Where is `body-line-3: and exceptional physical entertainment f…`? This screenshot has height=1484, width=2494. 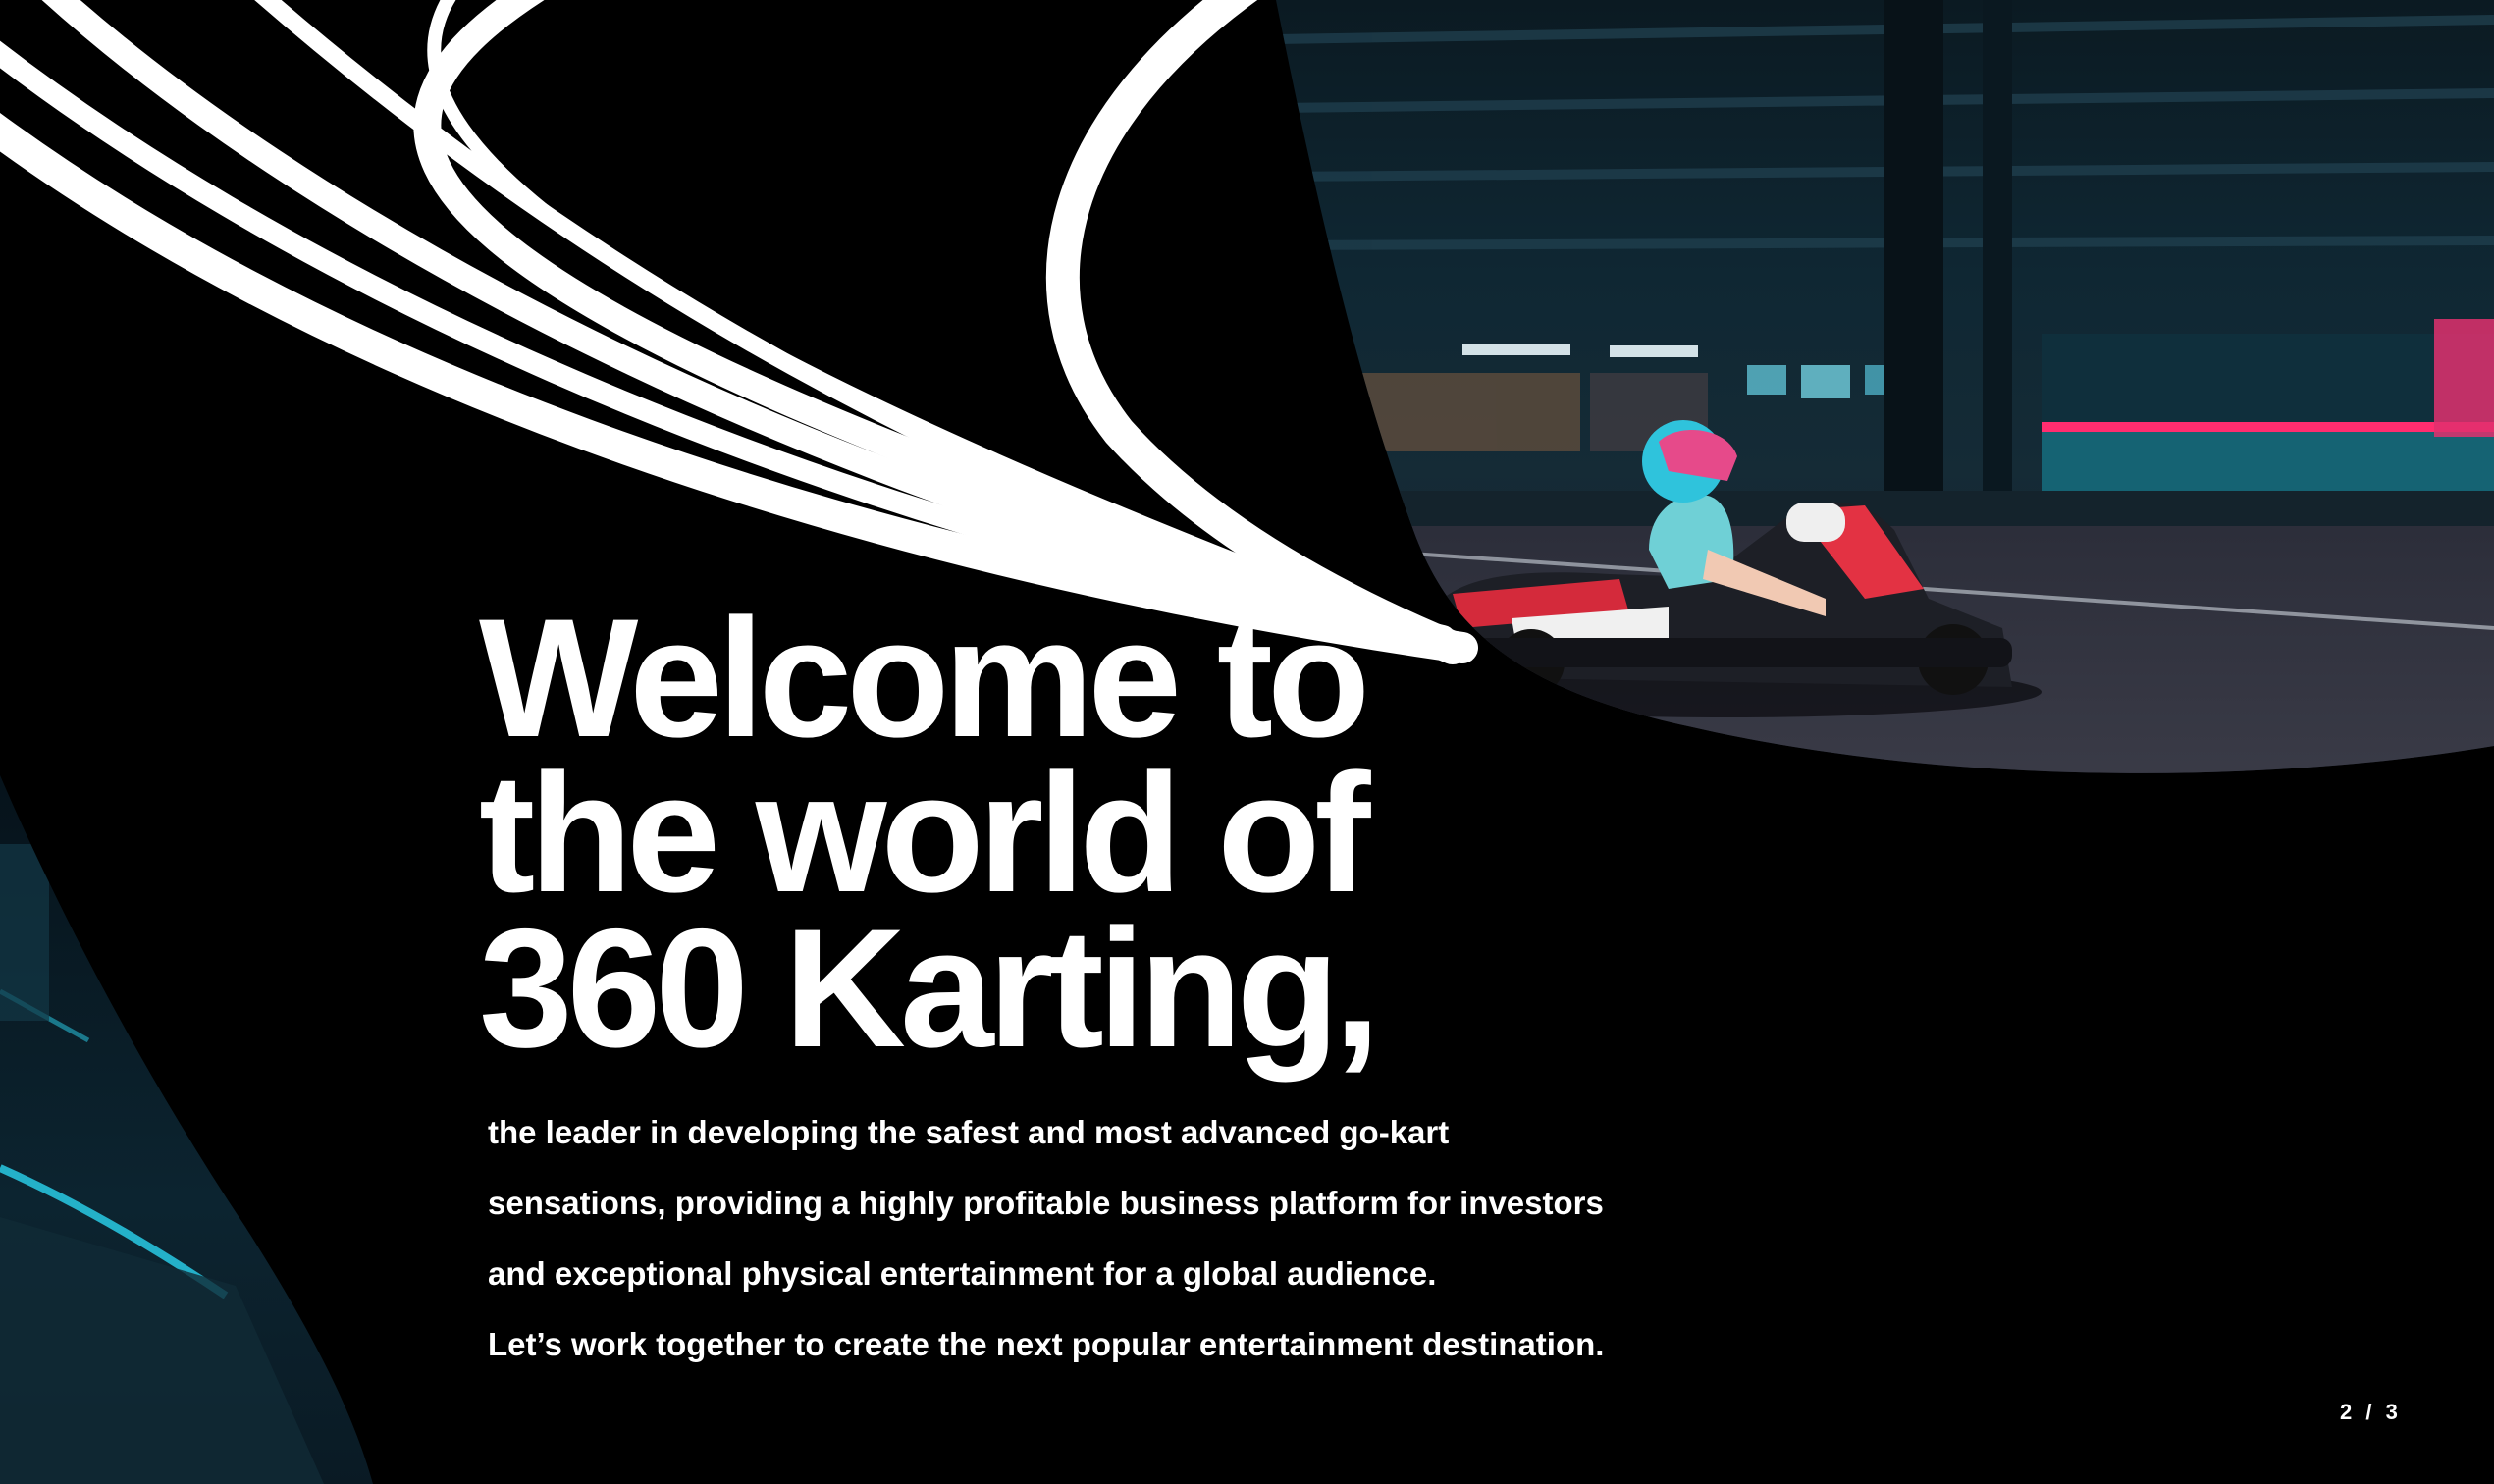
body-line-3: and exceptional physical entertainment f… is located at coordinates (962, 1273).